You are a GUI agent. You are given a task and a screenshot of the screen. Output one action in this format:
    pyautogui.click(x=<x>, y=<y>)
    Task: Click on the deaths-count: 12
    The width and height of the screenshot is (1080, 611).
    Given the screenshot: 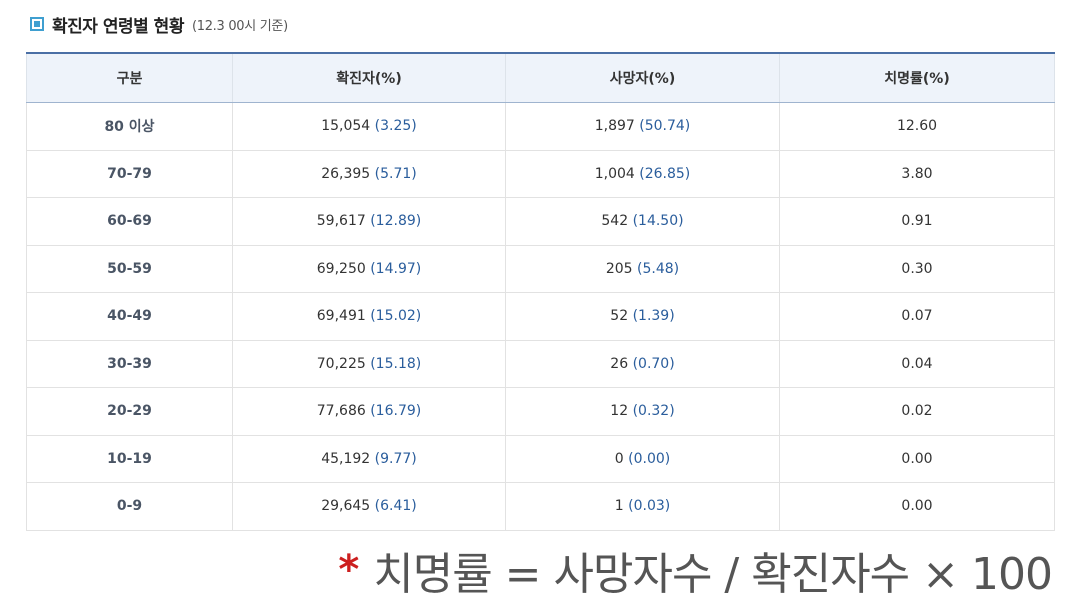 What is the action you would take?
    pyautogui.click(x=619, y=411)
    